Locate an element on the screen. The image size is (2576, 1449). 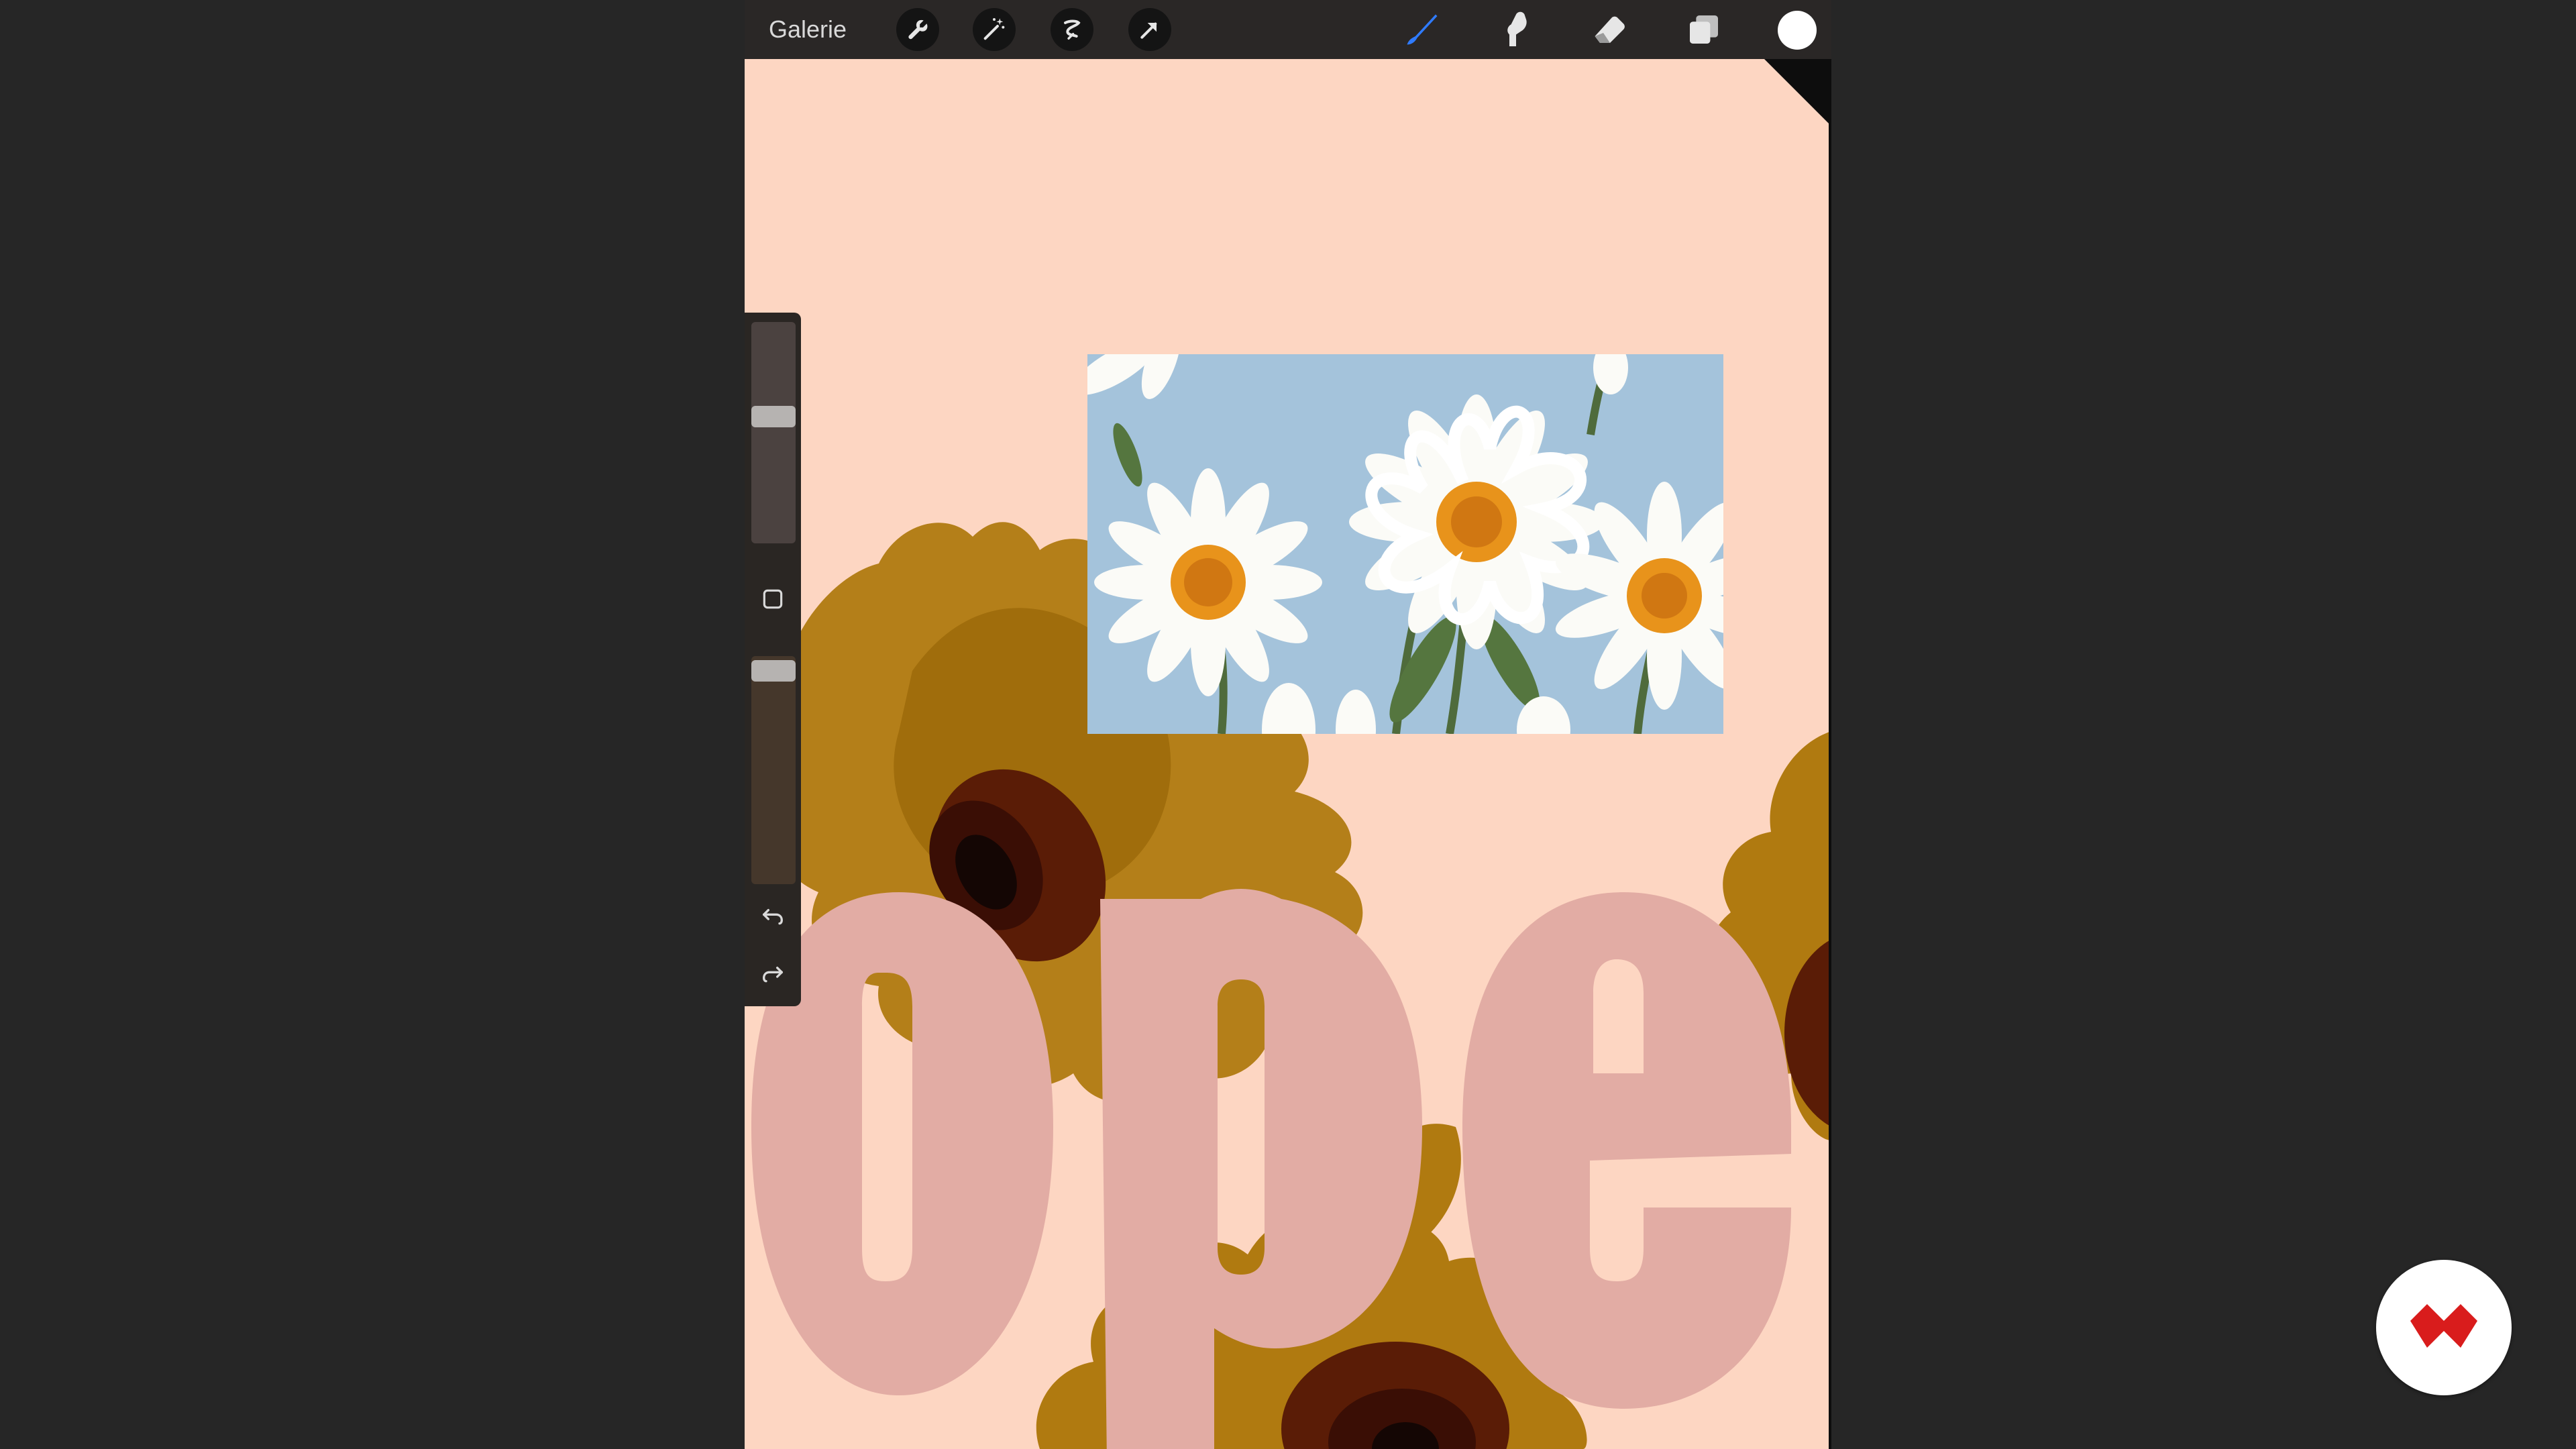
wrench-icon is located at coordinates (918, 29).